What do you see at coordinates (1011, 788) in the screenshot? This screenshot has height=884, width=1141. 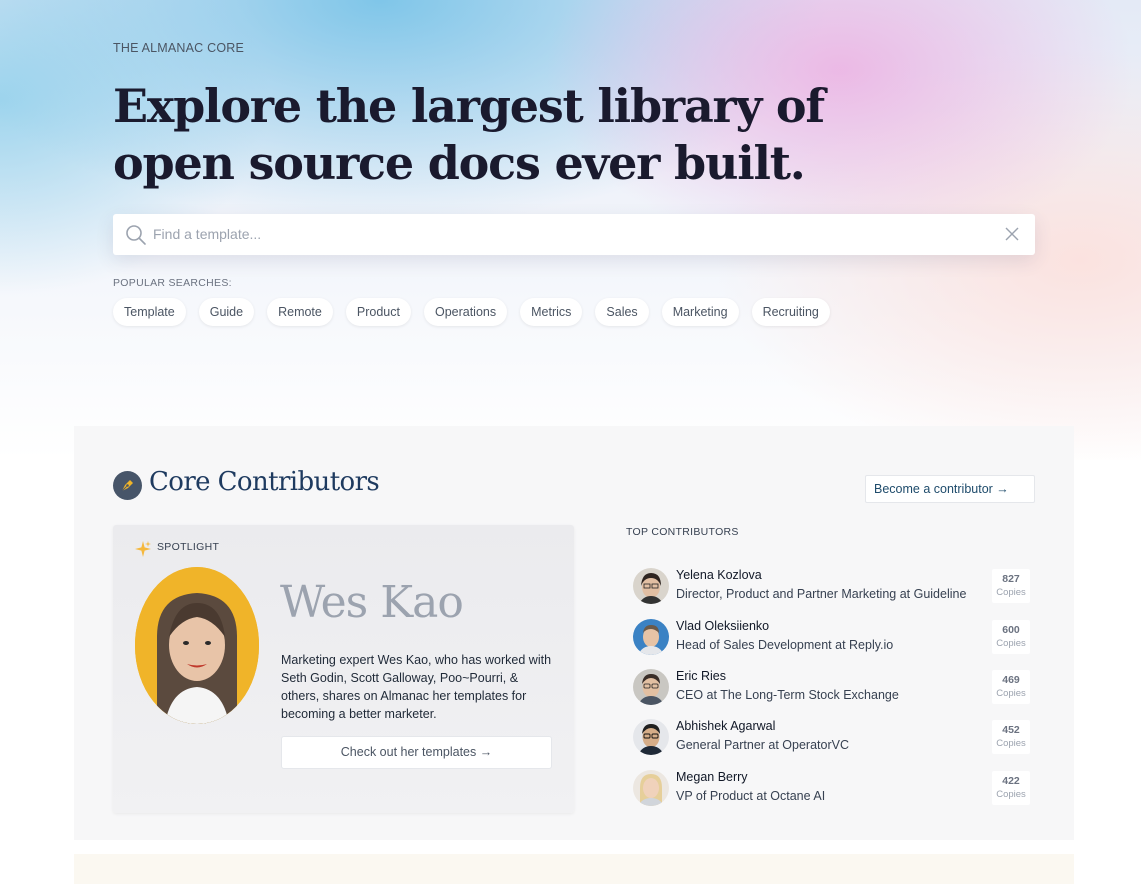 I see `copies-badge: 422 Copies` at bounding box center [1011, 788].